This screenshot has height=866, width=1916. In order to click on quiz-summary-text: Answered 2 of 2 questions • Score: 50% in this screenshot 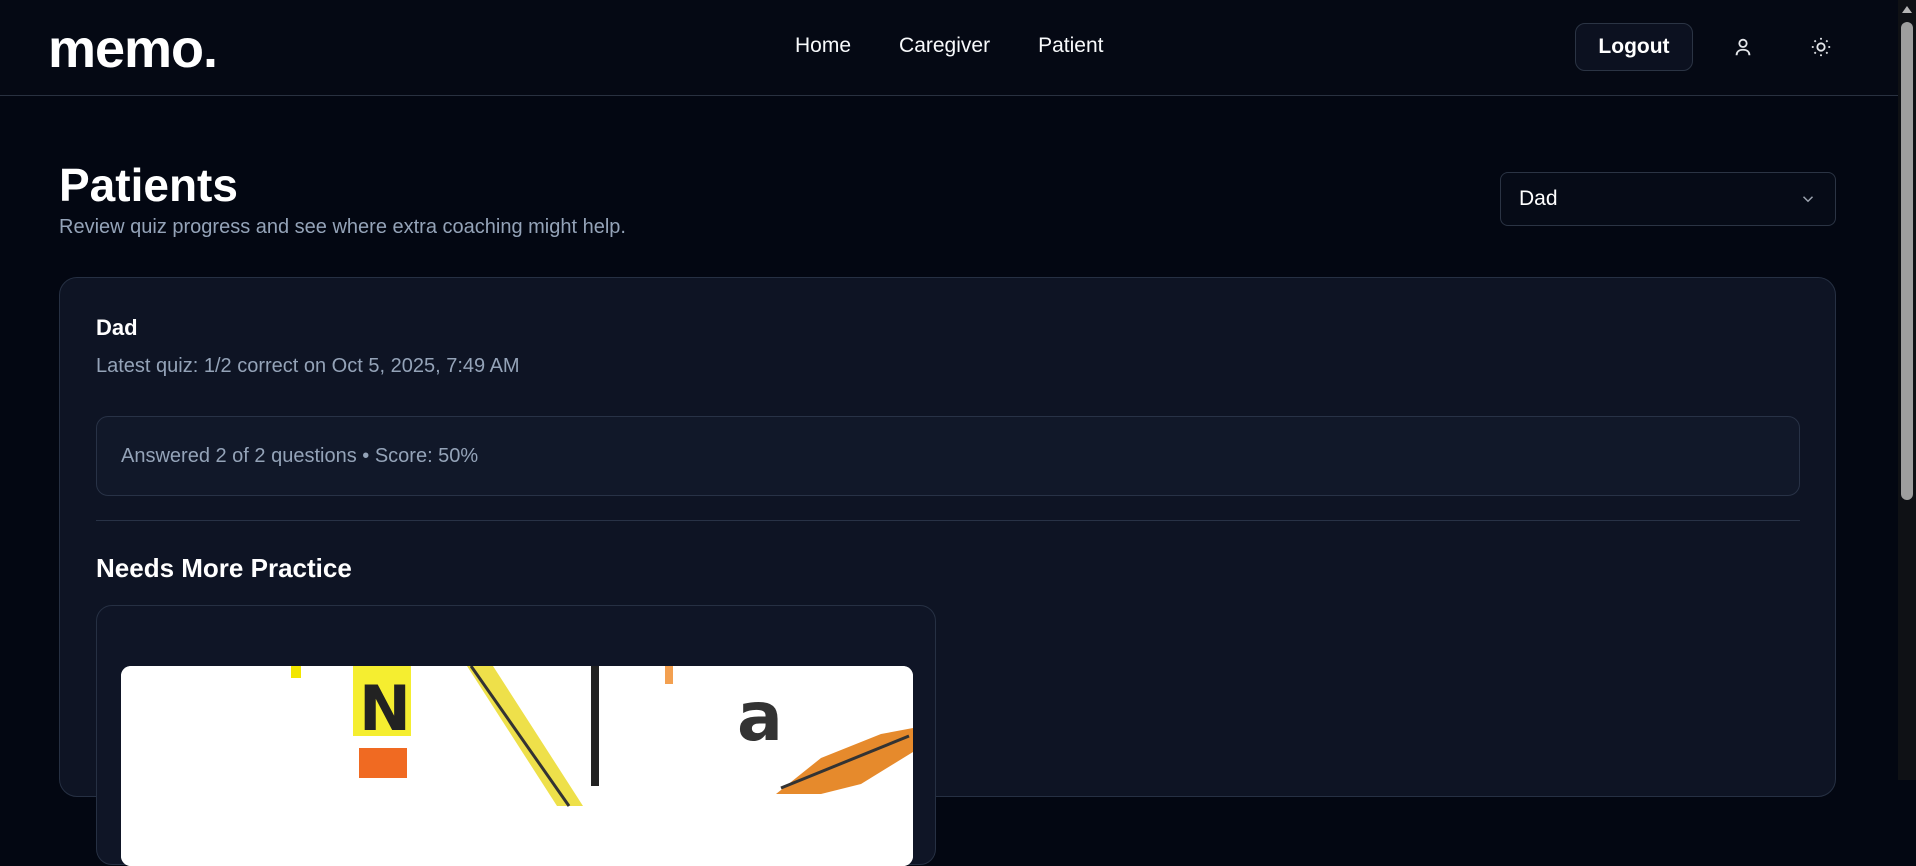, I will do `click(300, 455)`.